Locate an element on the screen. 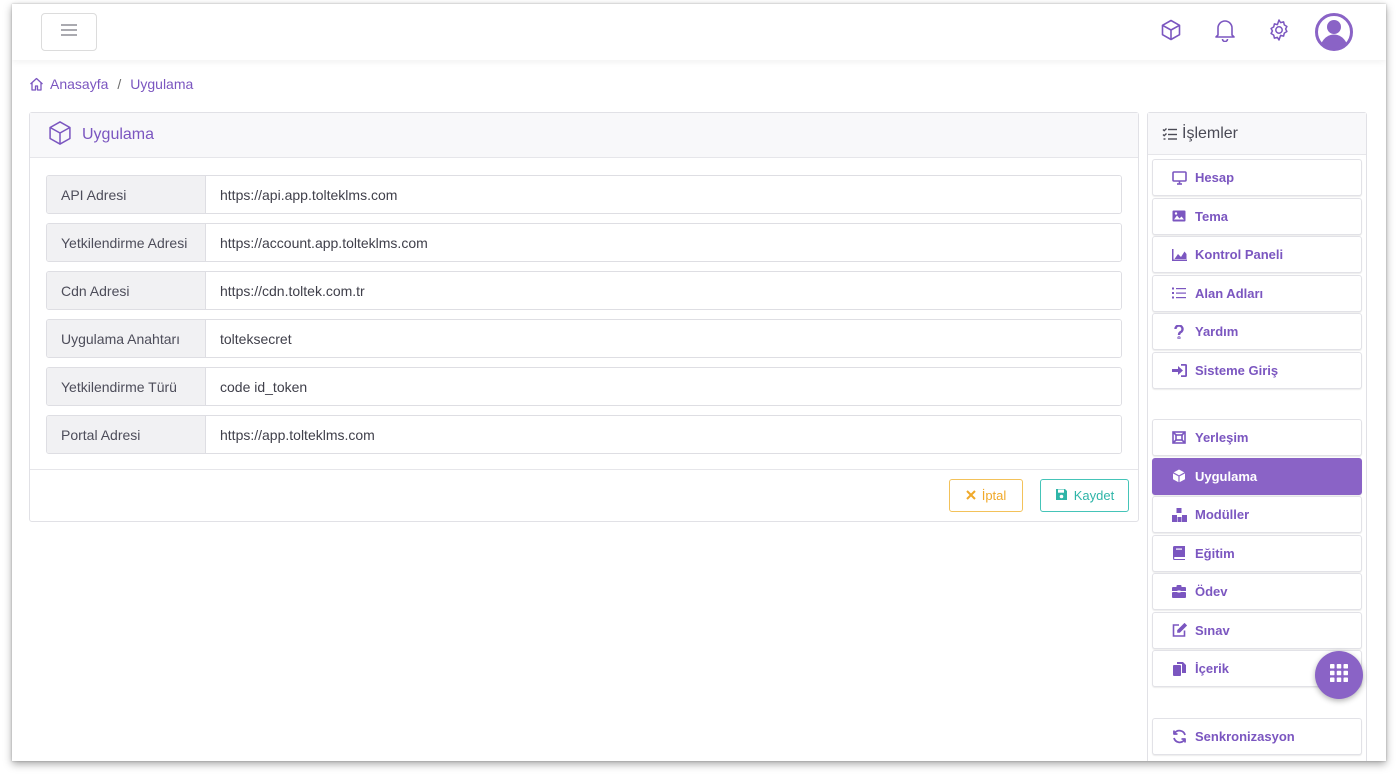 This screenshot has height=782, width=1399. image-icon is located at coordinates (1179, 216).